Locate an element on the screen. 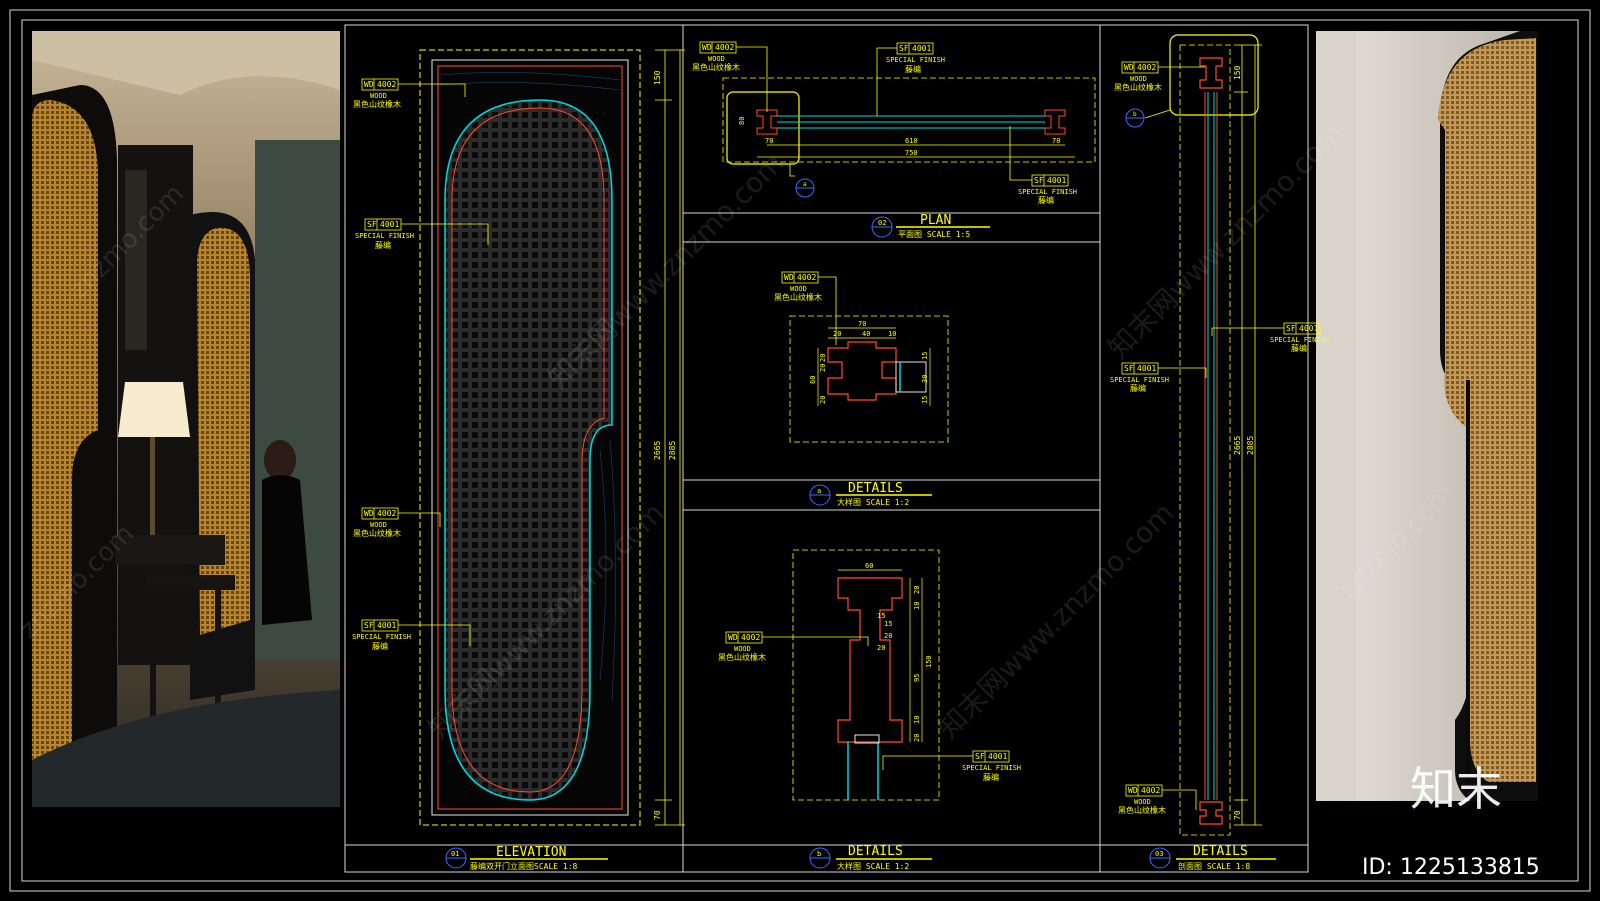  section-title: DETAILS is located at coordinates (1220, 851).